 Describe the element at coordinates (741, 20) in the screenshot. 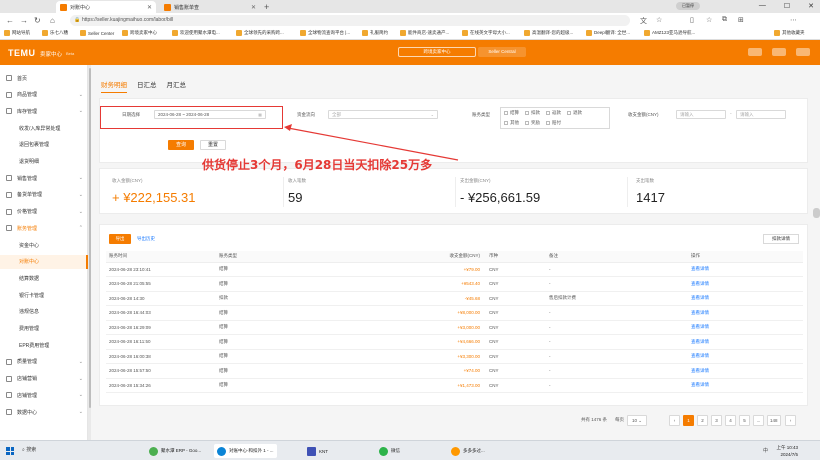

I see `extensions-icon: ⊞` at that location.